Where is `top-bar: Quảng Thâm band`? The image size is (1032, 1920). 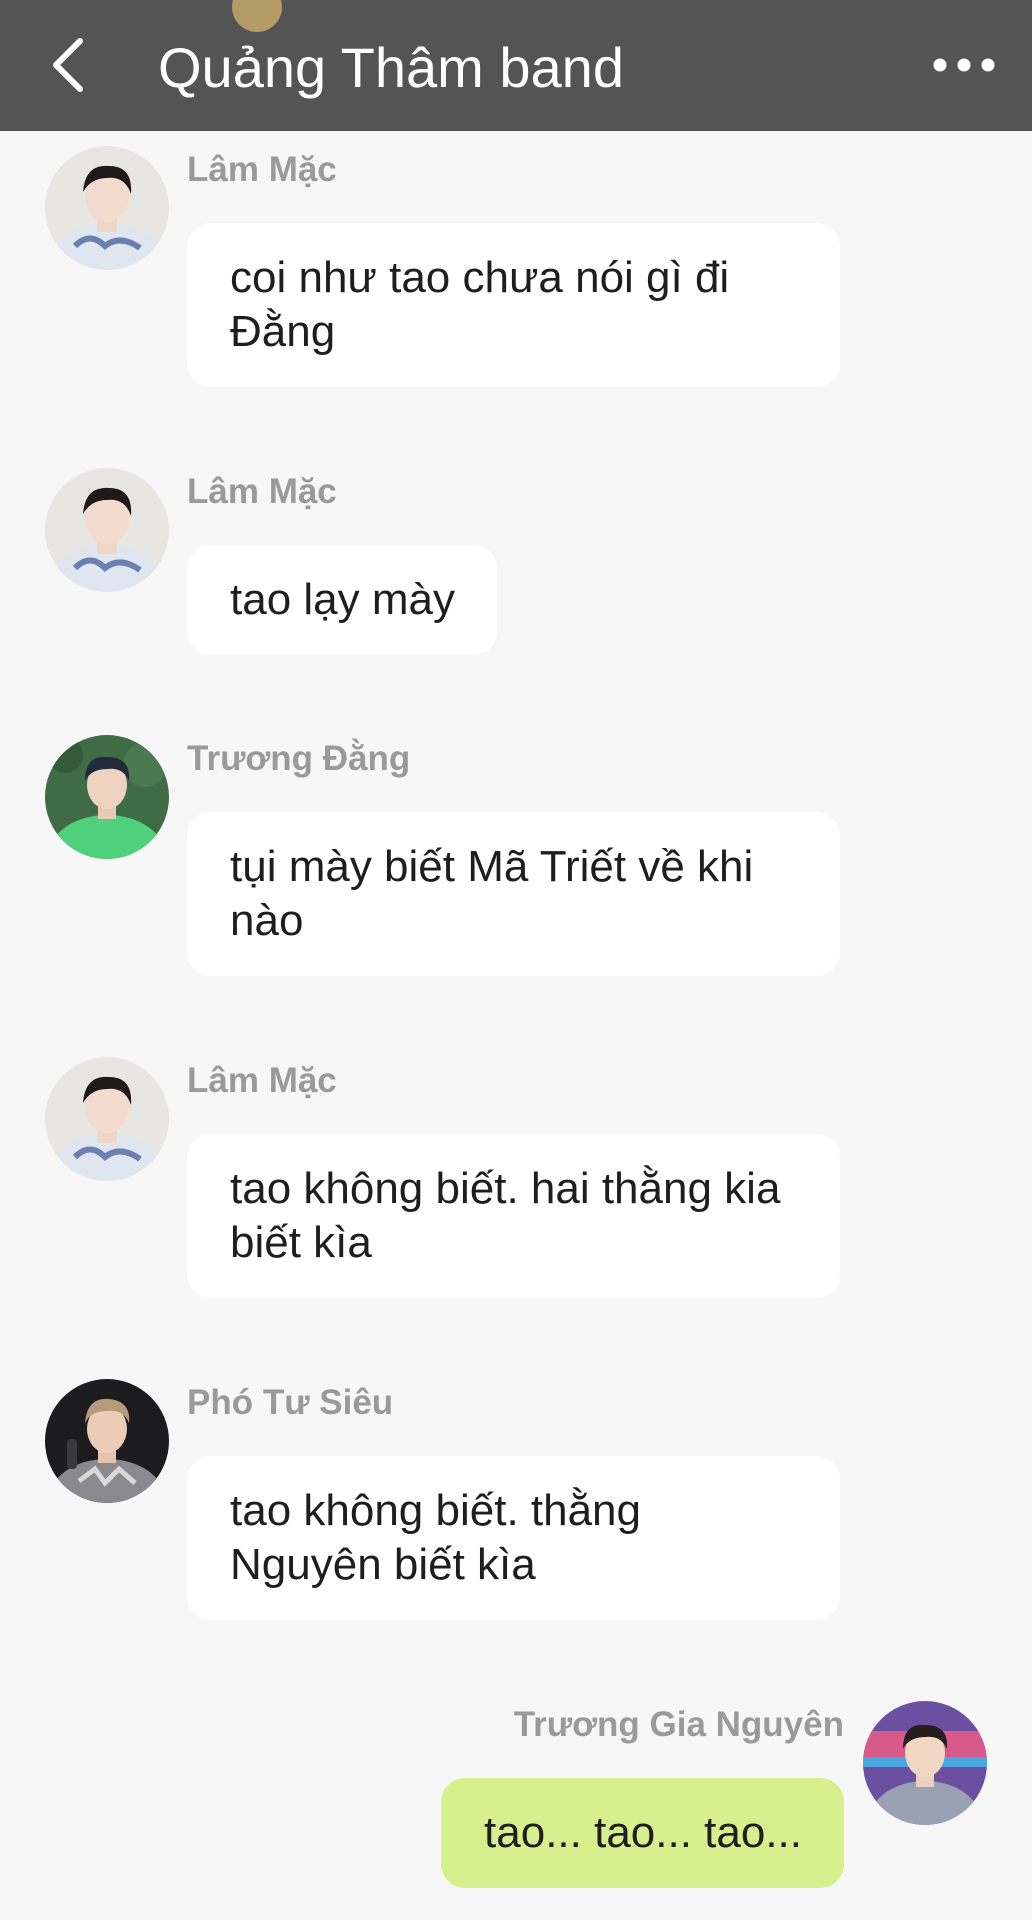 top-bar: Quảng Thâm band is located at coordinates (516, 65).